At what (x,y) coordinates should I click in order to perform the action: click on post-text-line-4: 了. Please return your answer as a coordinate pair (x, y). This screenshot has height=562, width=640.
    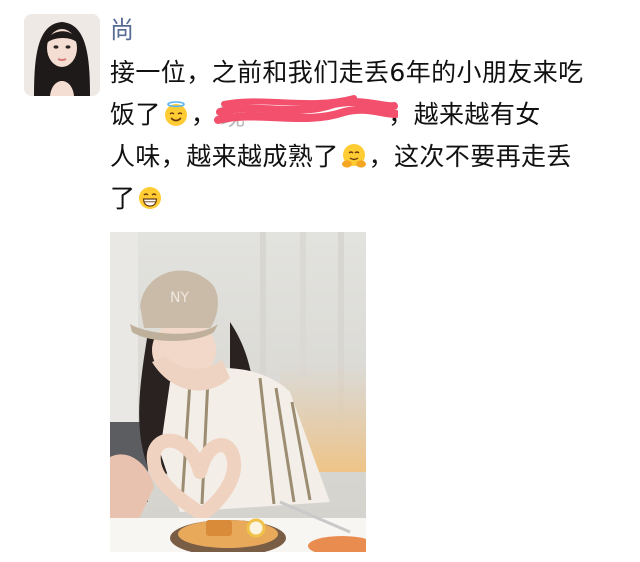
    Looking at the image, I should click on (365, 199).